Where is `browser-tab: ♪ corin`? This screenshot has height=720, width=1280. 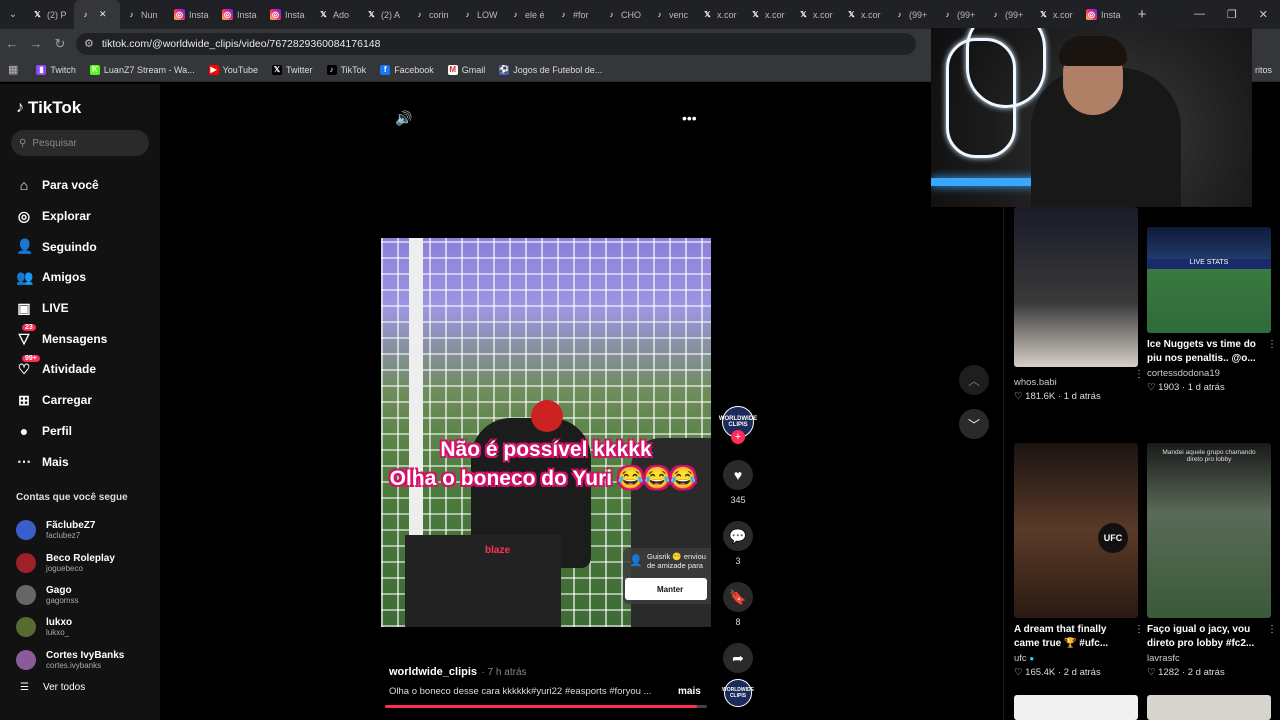
browser-tab: ♪ corin is located at coordinates (432, 14).